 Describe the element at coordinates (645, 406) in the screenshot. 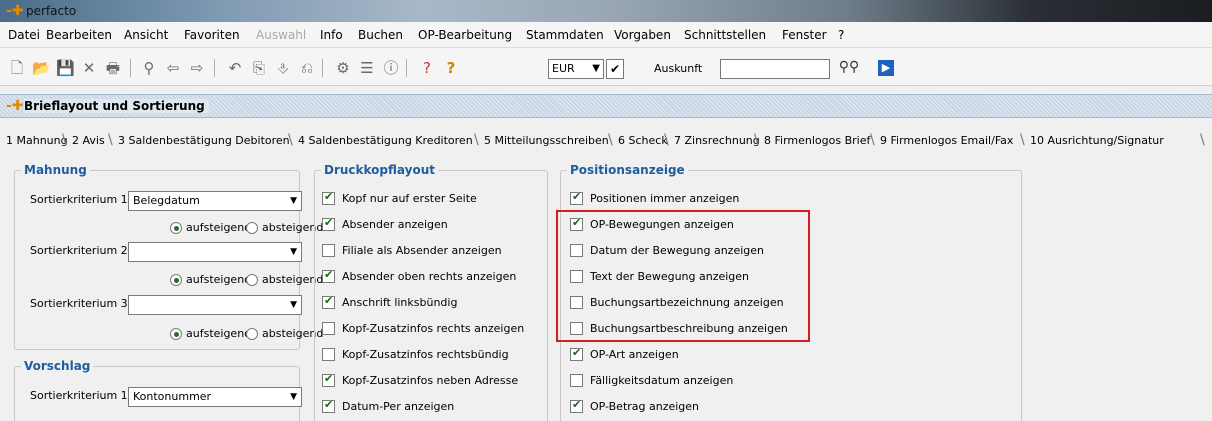

I see `positionen-checkbox-label: OP-Betrag anzeigen` at that location.